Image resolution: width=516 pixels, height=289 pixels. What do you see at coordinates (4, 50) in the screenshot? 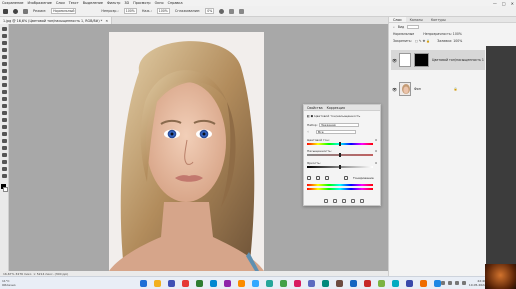
I see `quick-select-tool-icon` at bounding box center [4, 50].